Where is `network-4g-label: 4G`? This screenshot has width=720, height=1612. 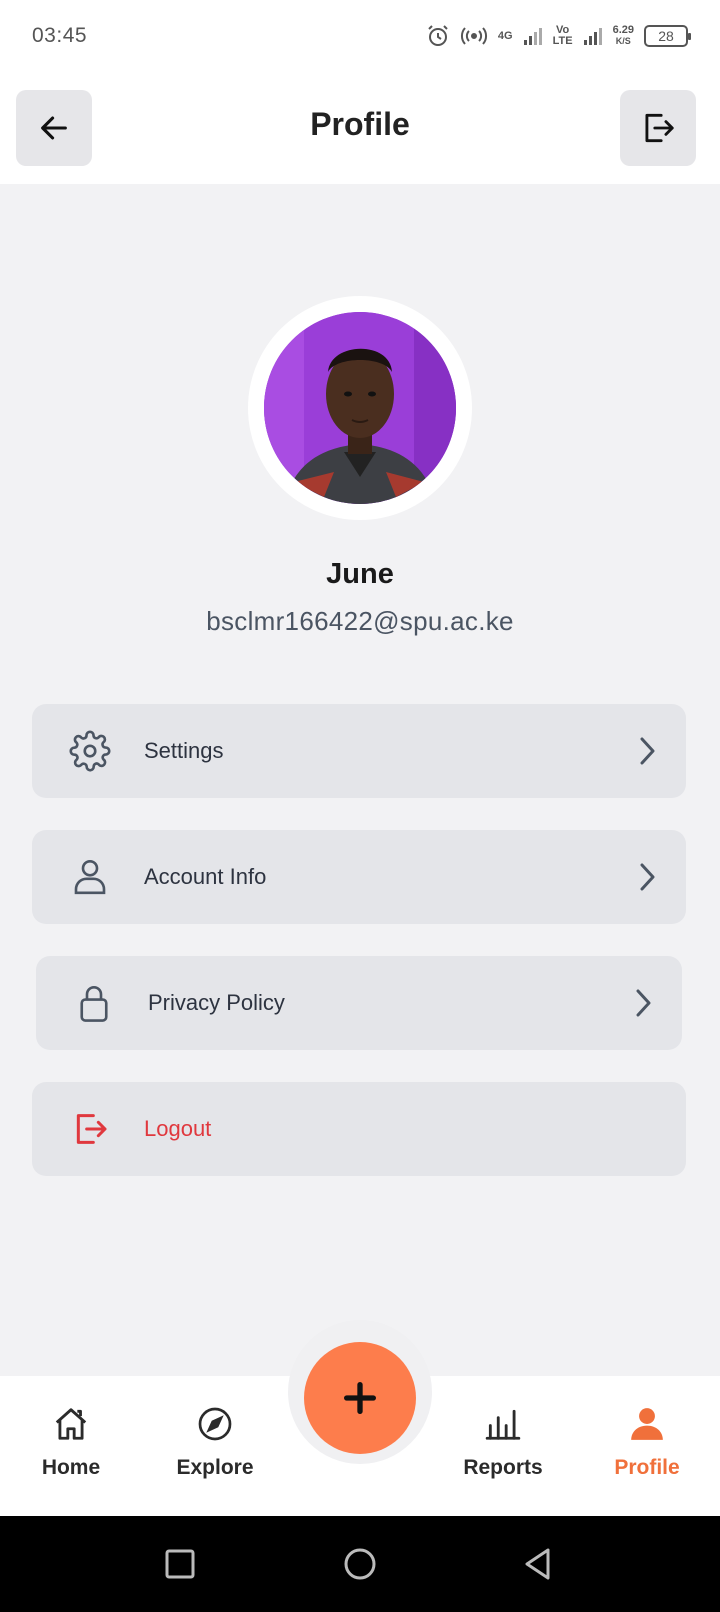 network-4g-label: 4G is located at coordinates (505, 35).